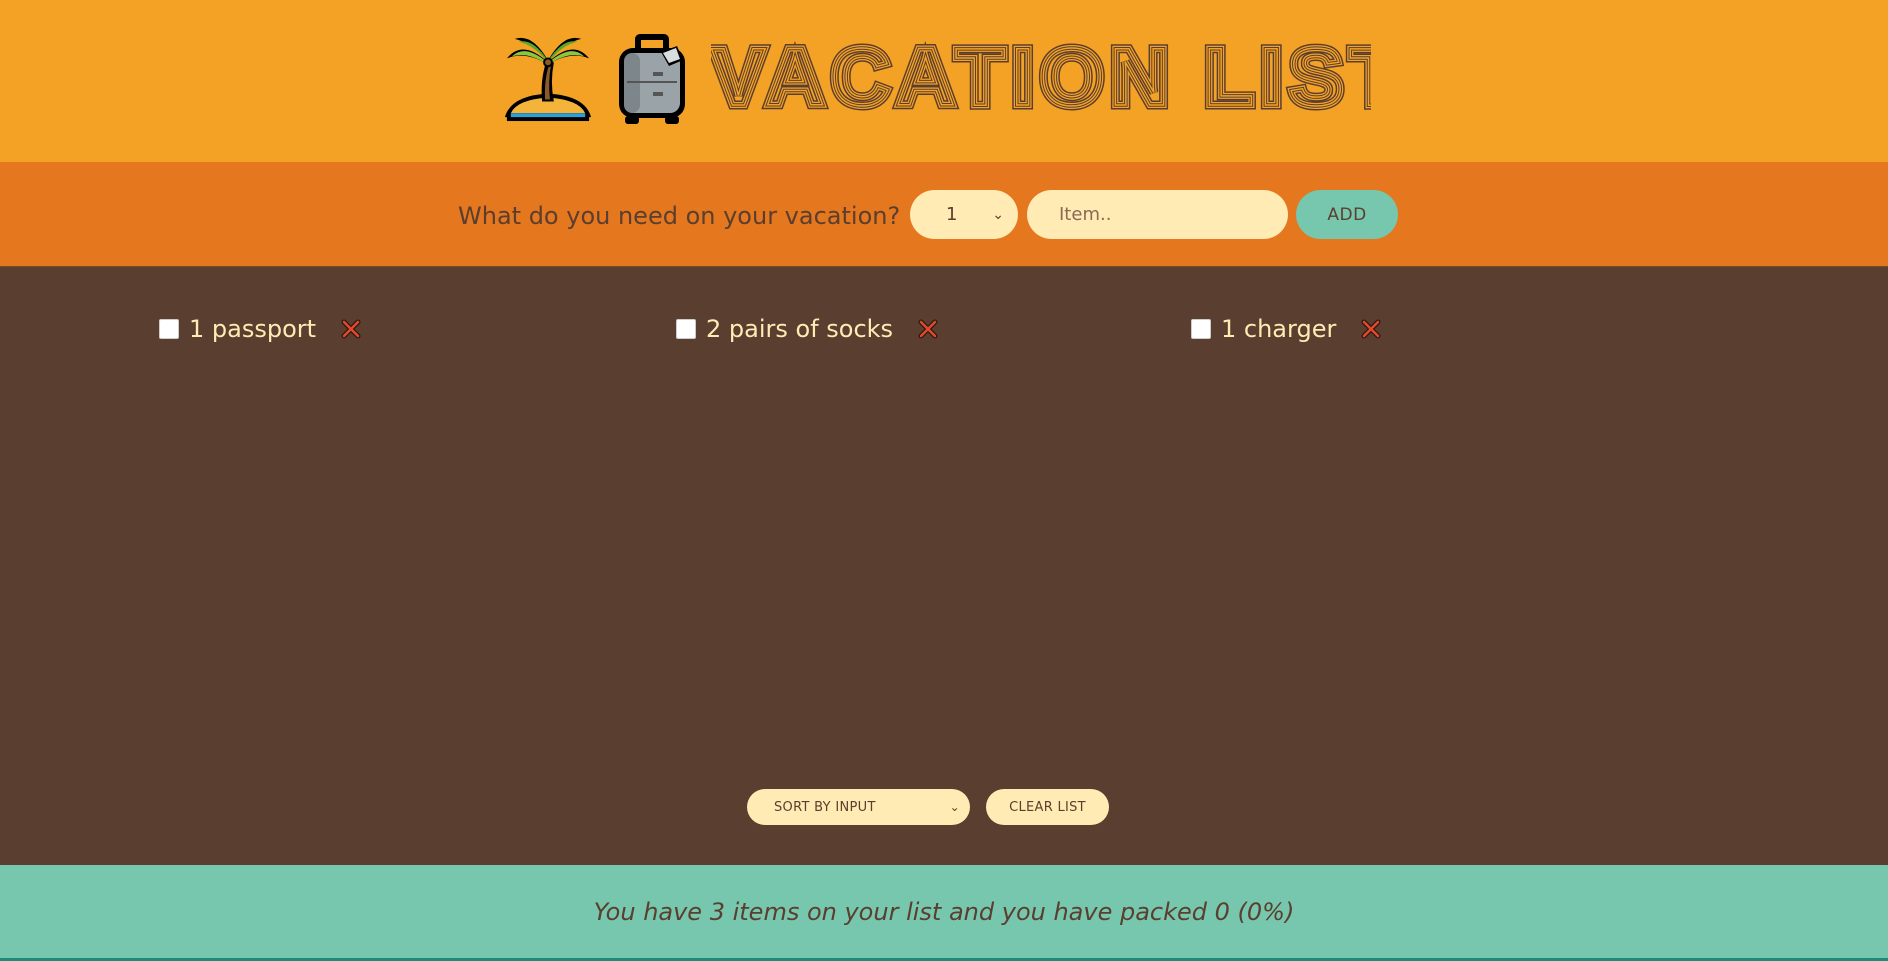  What do you see at coordinates (800, 329) in the screenshot?
I see `item-label: 2 pairs of socks` at bounding box center [800, 329].